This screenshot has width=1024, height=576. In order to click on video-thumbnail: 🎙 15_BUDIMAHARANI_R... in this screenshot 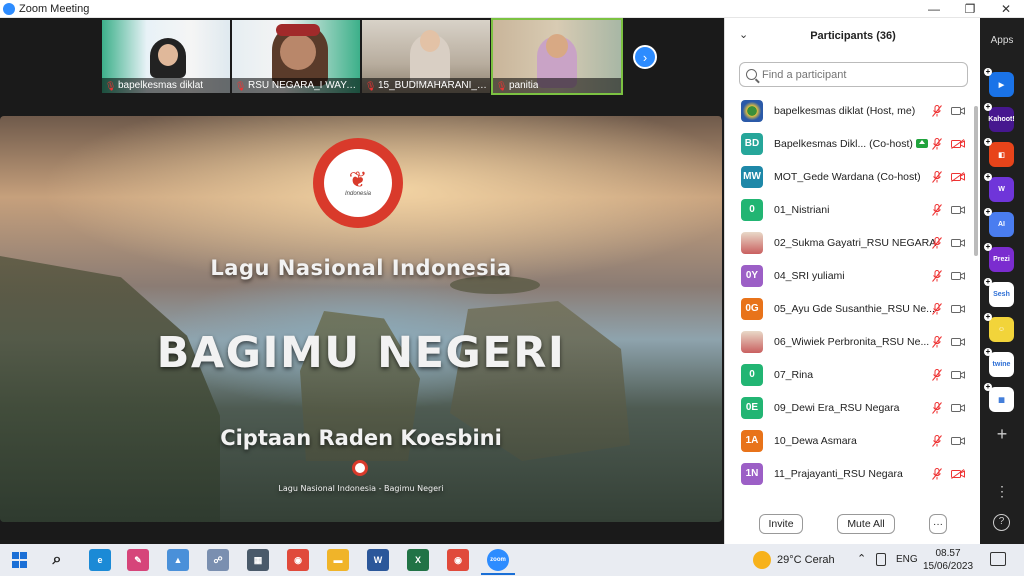, I will do `click(426, 56)`.